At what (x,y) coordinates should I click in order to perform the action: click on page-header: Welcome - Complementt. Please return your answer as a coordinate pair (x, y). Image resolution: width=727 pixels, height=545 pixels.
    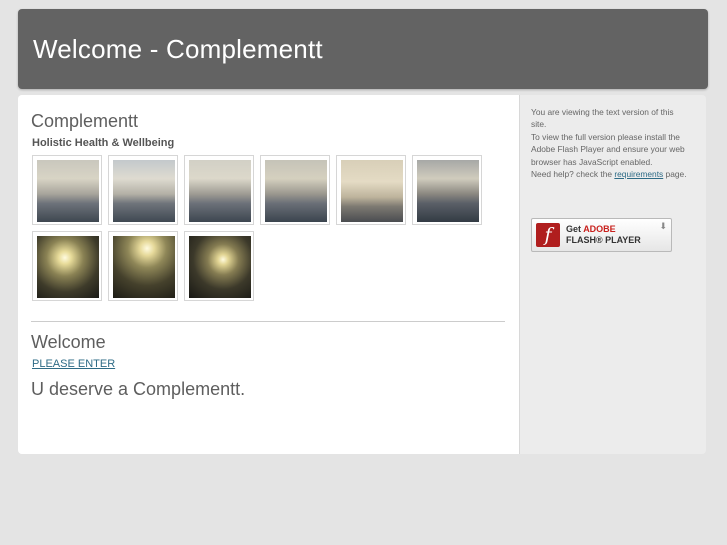
    Looking at the image, I should click on (363, 49).